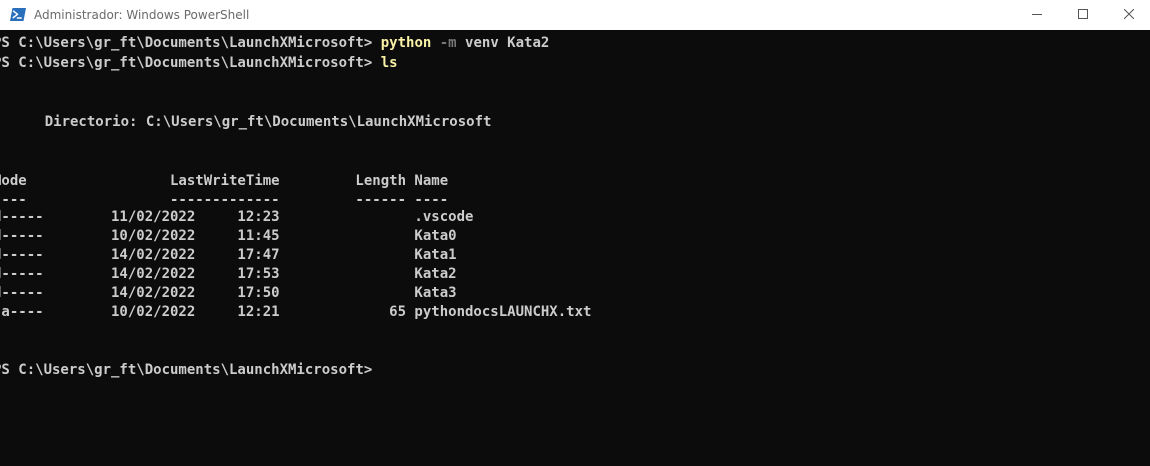 This screenshot has width=1150, height=466. What do you see at coordinates (575, 15) in the screenshot?
I see `title-bar: Administrador: Windows PowerShell` at bounding box center [575, 15].